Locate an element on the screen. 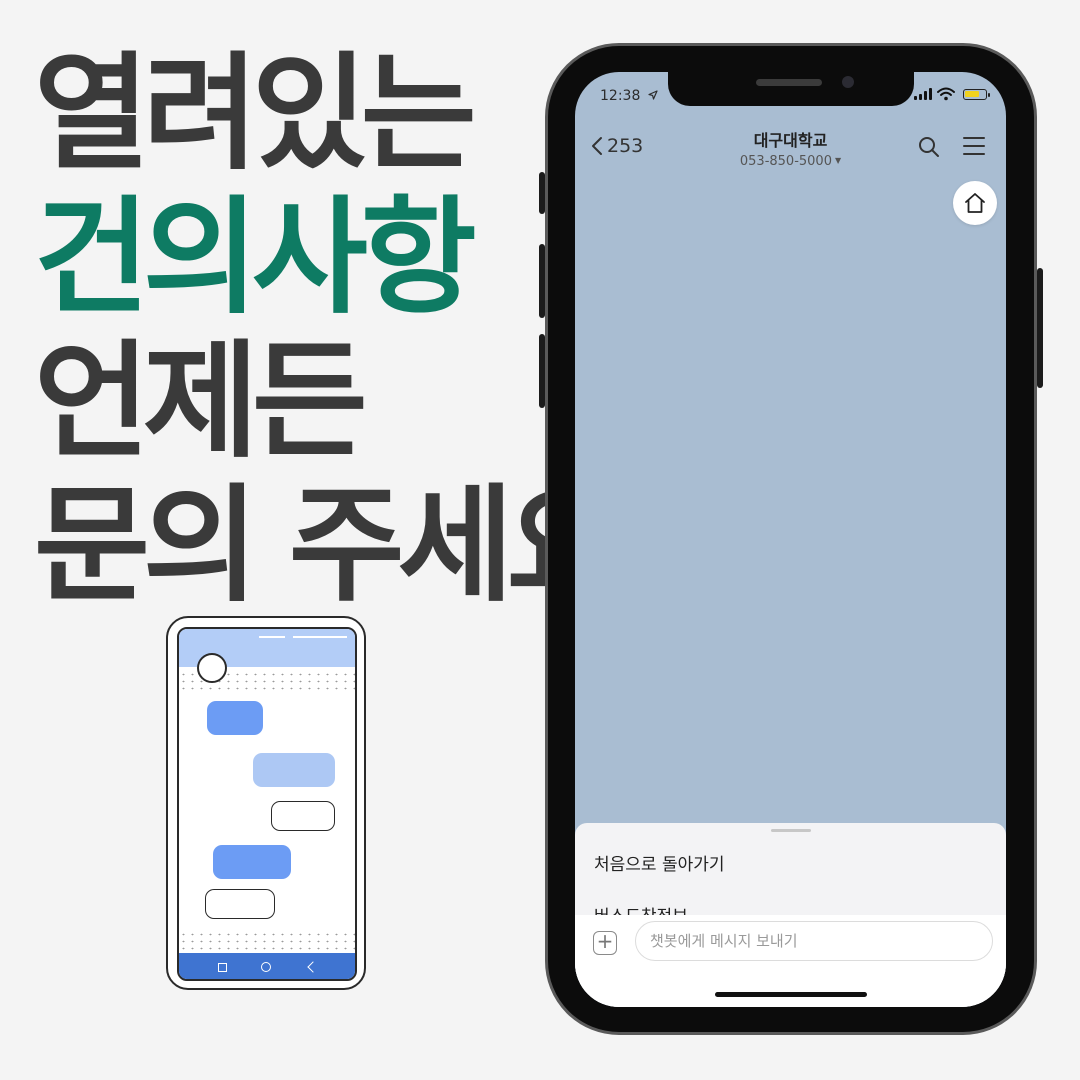 The image size is (1080, 1080). home-button is located at coordinates (975, 203).